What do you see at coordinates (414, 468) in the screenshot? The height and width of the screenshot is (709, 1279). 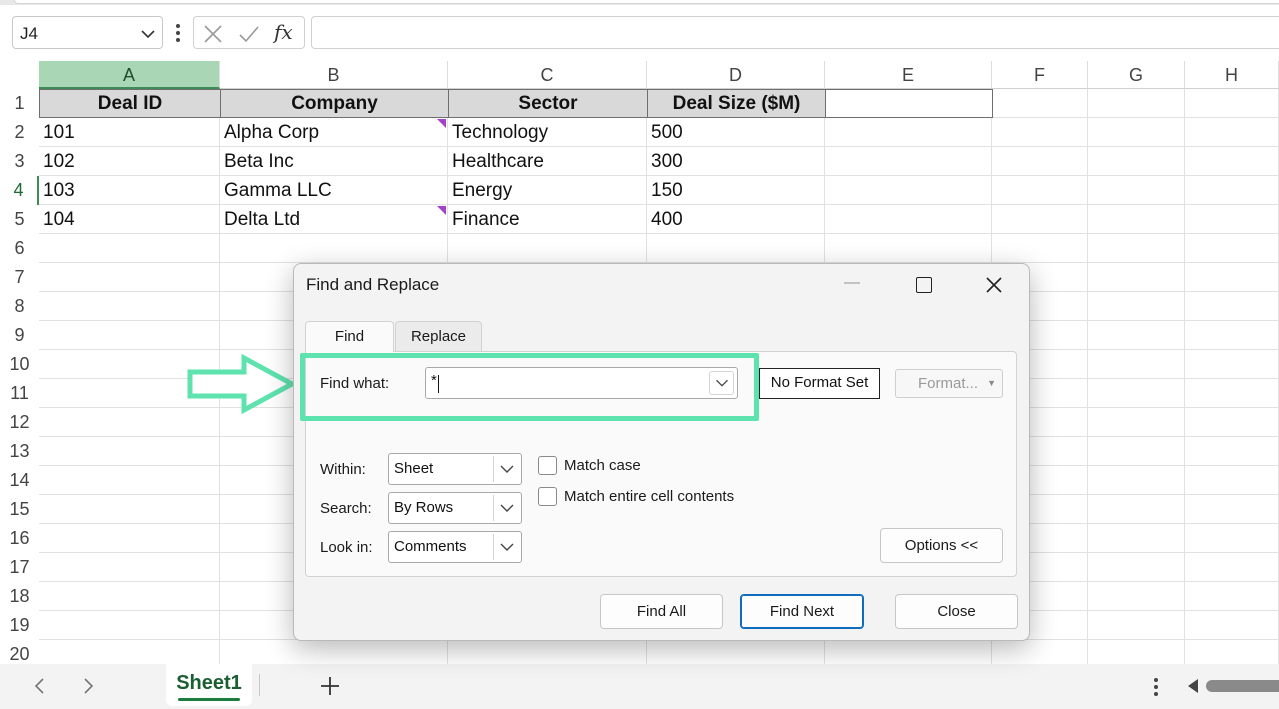 I see `within-value: Sheet` at bounding box center [414, 468].